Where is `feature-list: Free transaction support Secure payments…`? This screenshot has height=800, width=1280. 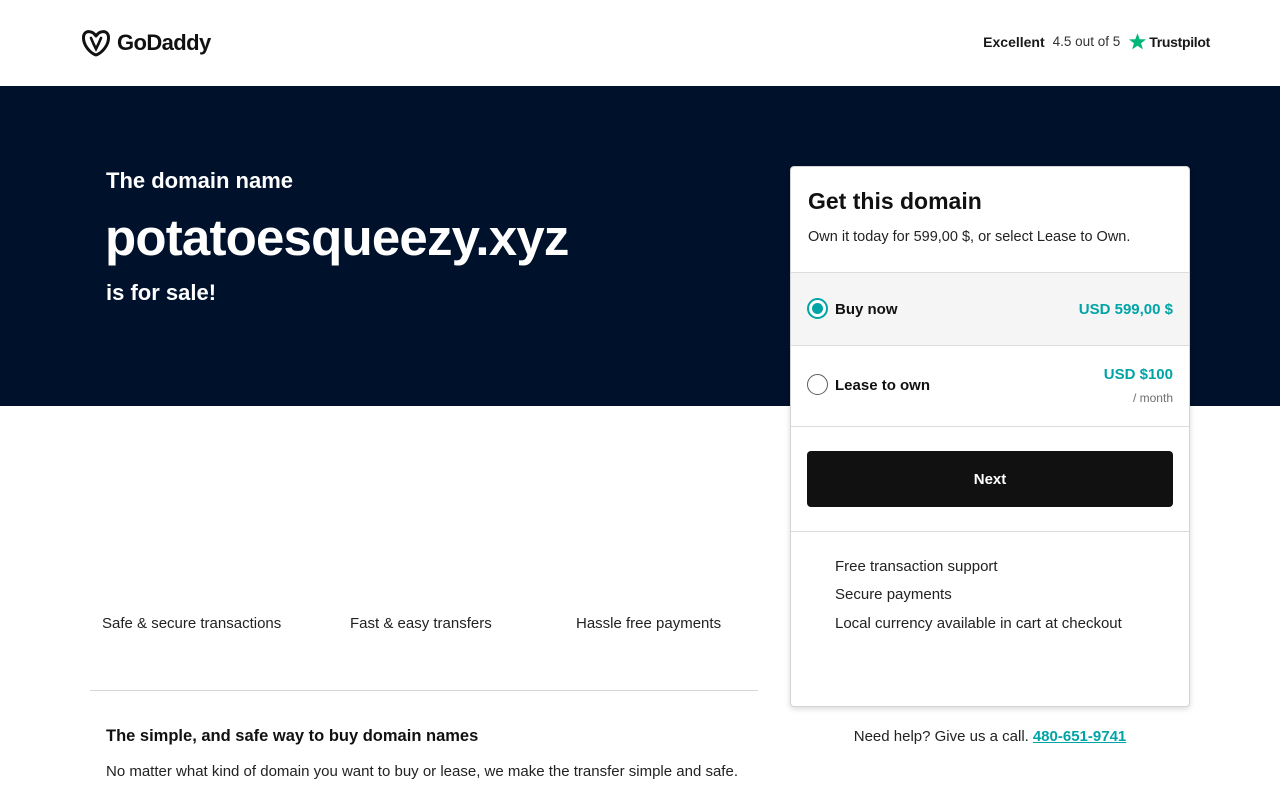
feature-list: Free transaction support Secure payments… is located at coordinates (990, 618).